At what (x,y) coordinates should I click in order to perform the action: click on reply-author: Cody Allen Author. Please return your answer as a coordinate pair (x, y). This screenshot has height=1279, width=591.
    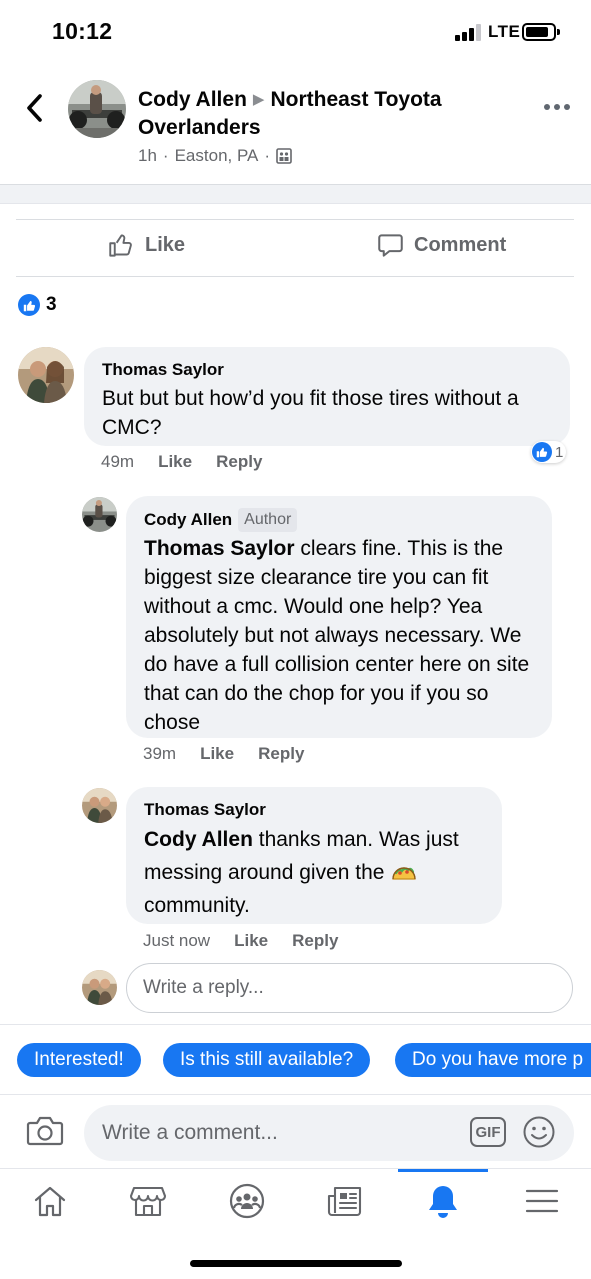
    Looking at the image, I should click on (339, 520).